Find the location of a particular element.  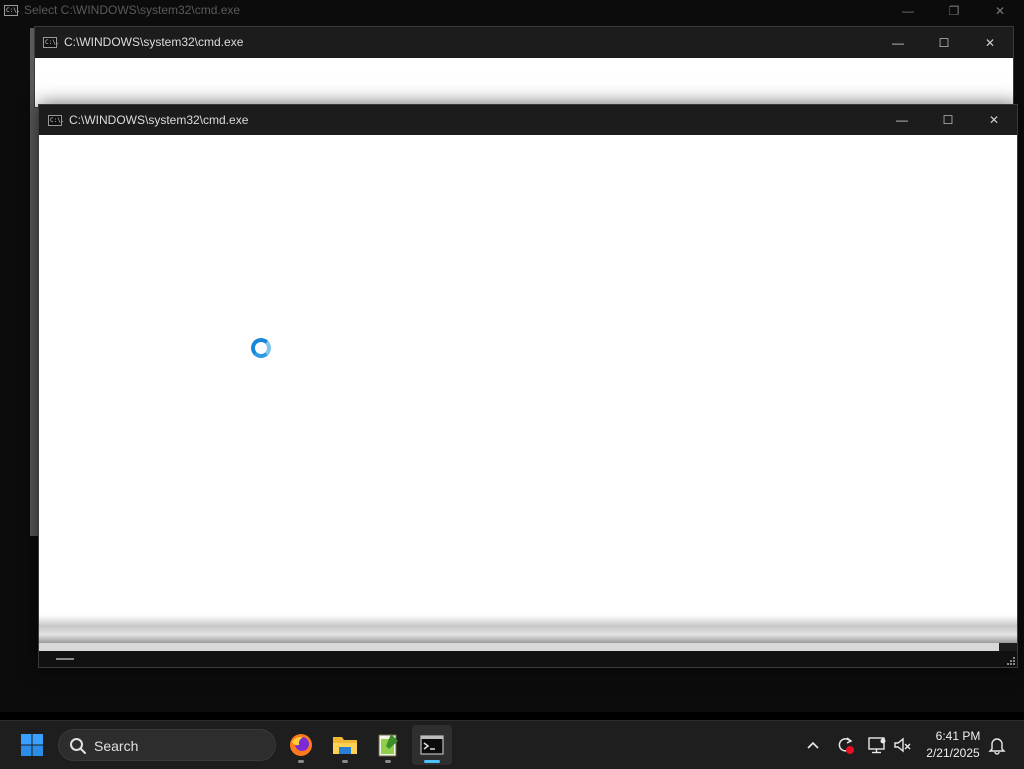

horizontal-scrollbar is located at coordinates (519, 647).